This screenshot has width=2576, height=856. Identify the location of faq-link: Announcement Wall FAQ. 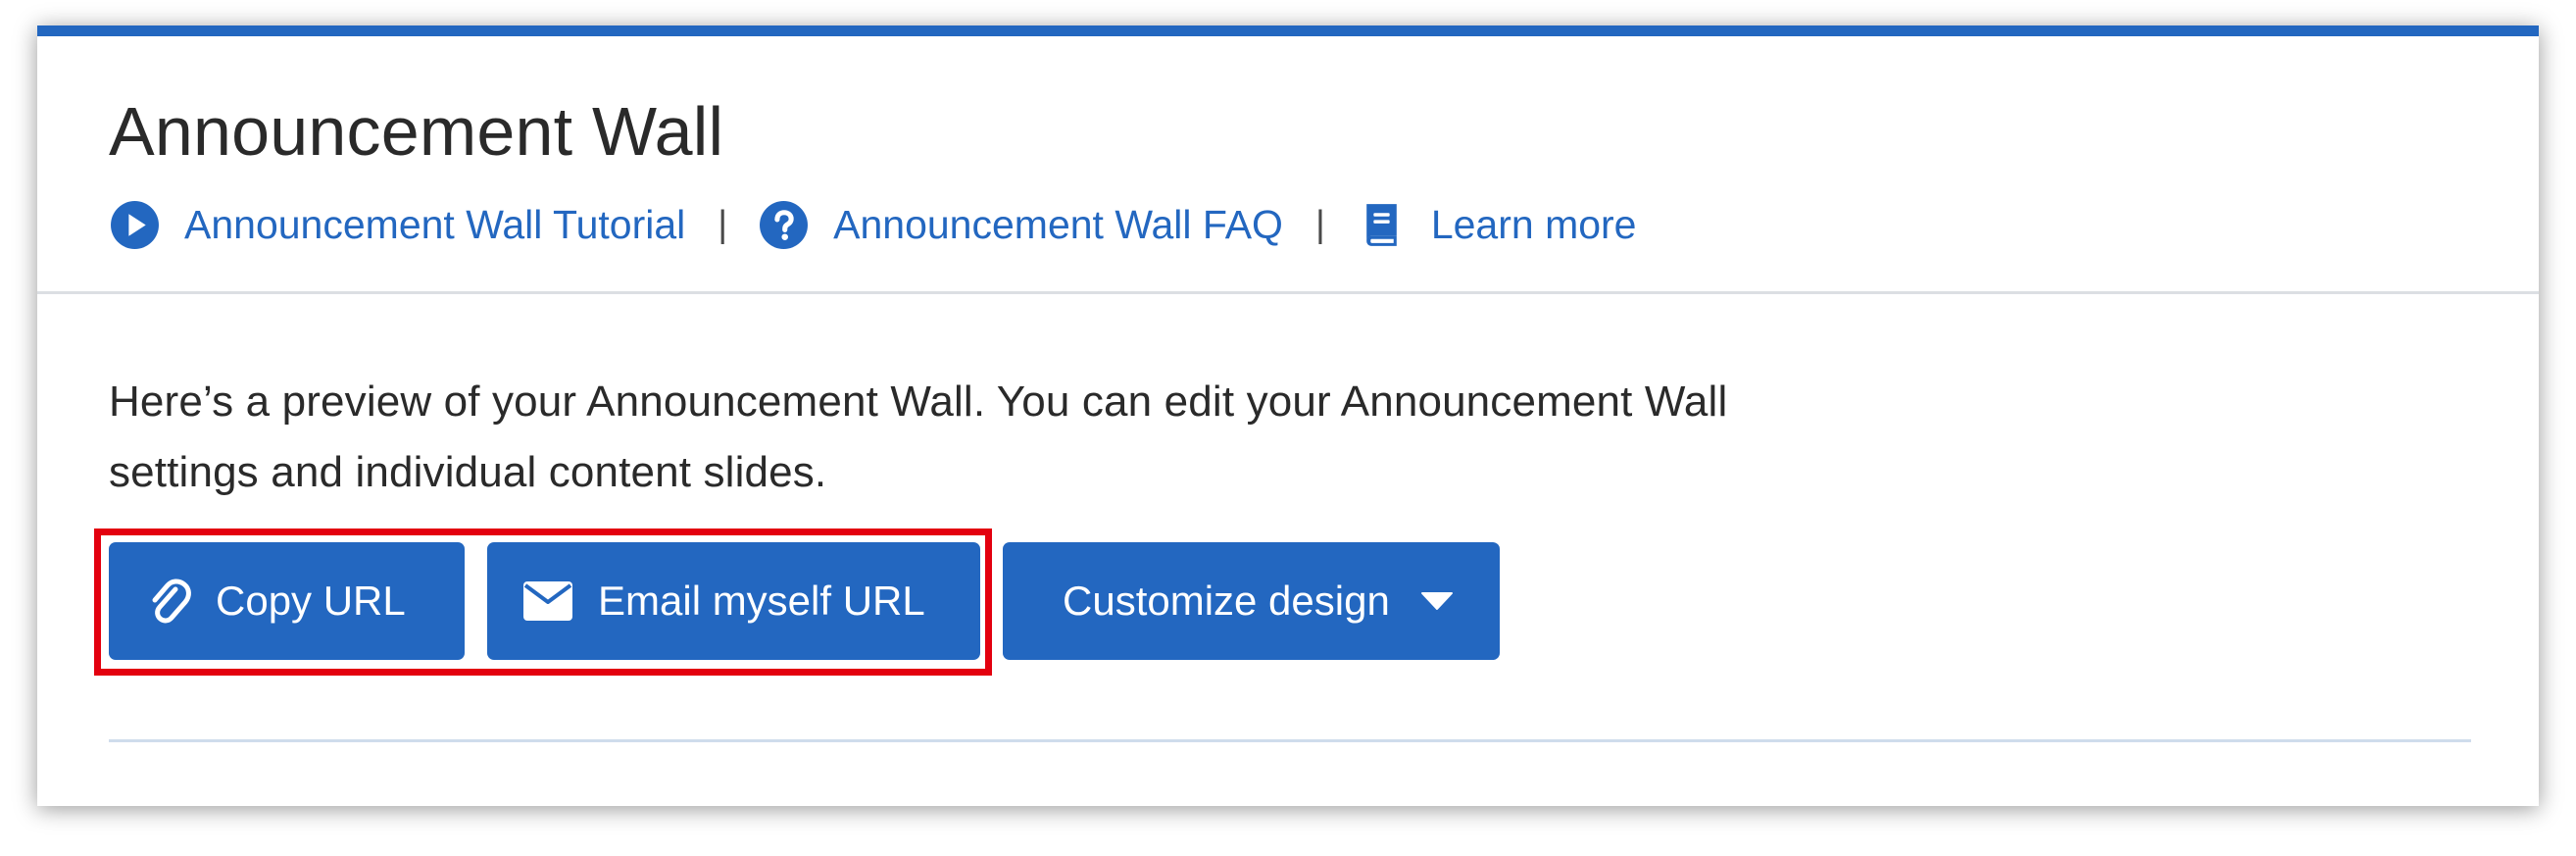
(1021, 225).